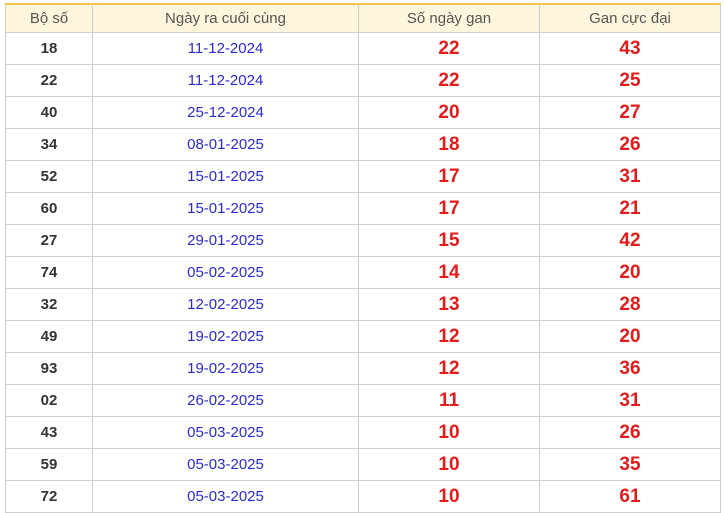  I want to click on cell-last-date: 05-02-2025, so click(225, 272).